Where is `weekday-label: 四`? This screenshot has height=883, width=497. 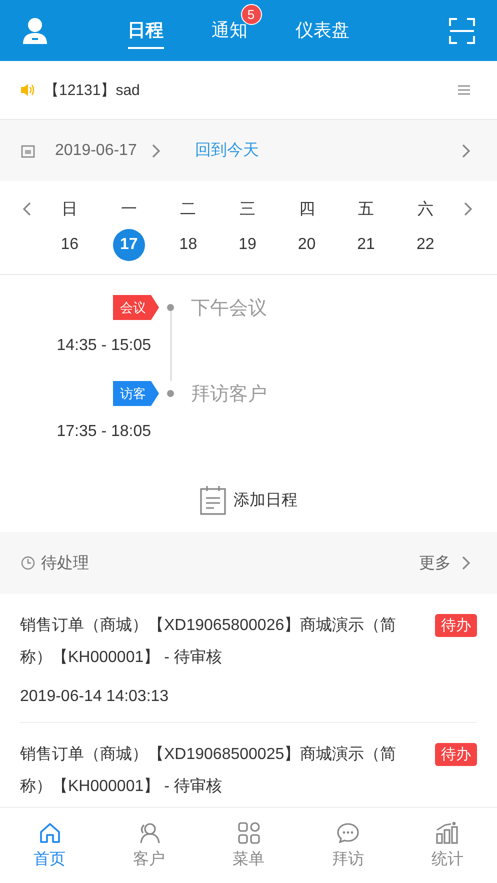 weekday-label: 四 is located at coordinates (307, 210).